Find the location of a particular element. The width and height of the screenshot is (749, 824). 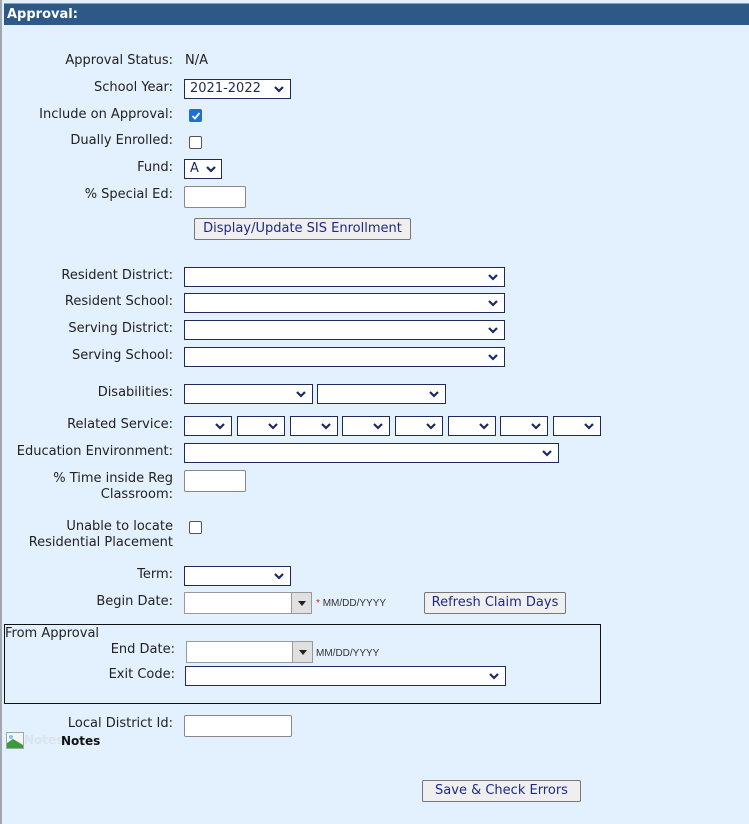

page-left-border is located at coordinates (1, 412).